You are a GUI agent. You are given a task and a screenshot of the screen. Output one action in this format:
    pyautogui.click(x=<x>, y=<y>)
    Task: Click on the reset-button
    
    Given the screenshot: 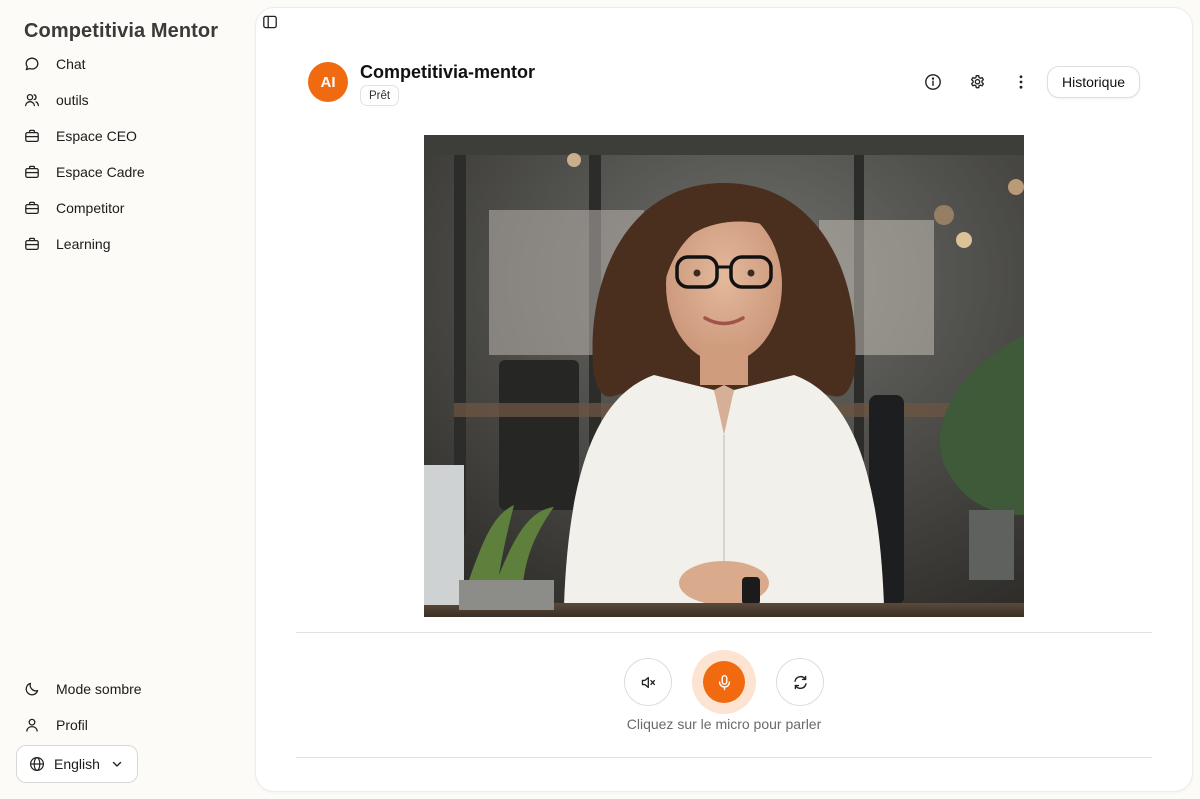 What is the action you would take?
    pyautogui.click(x=800, y=682)
    